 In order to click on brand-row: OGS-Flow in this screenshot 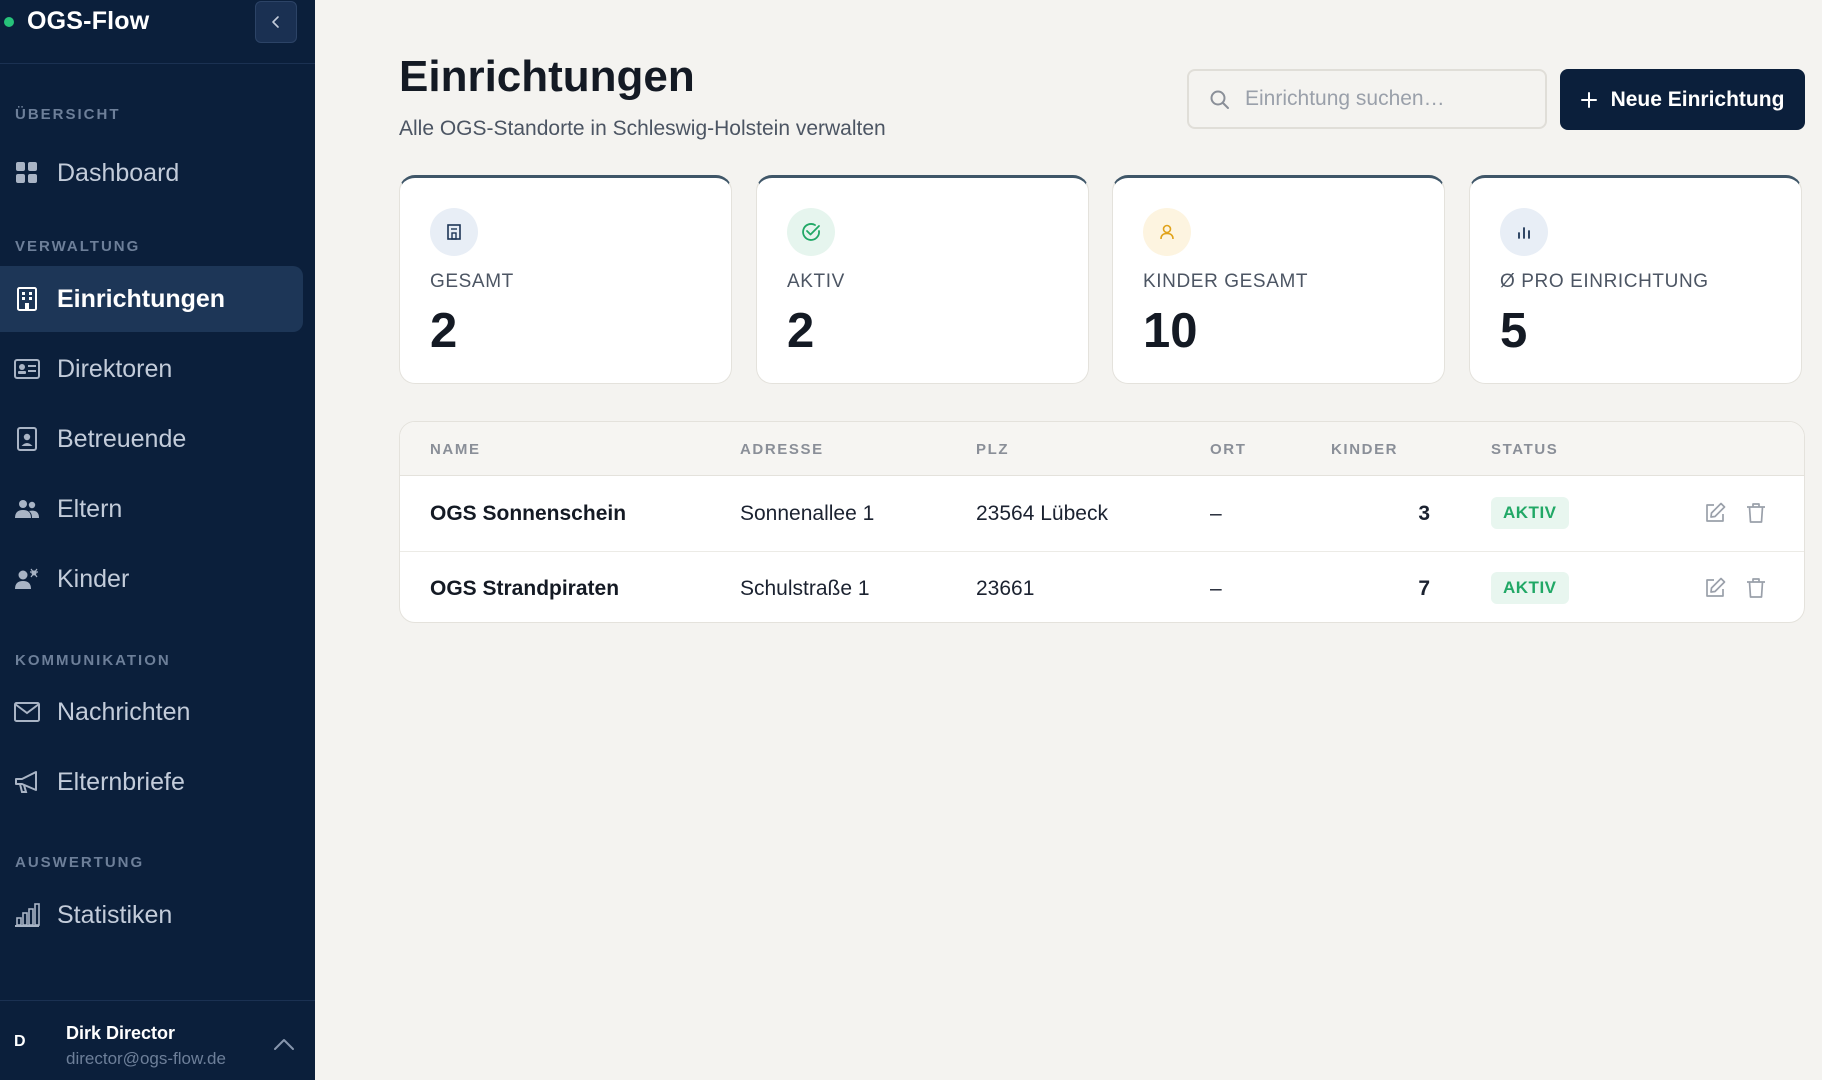, I will do `click(157, 32)`.